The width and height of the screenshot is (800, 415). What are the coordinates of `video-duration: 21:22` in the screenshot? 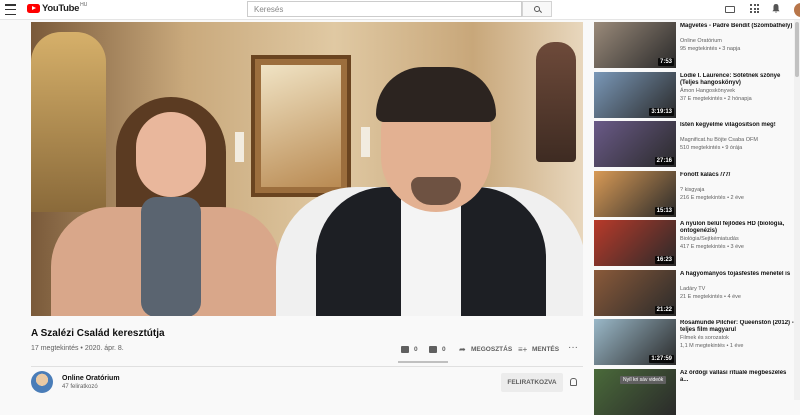 It's located at (664, 309).